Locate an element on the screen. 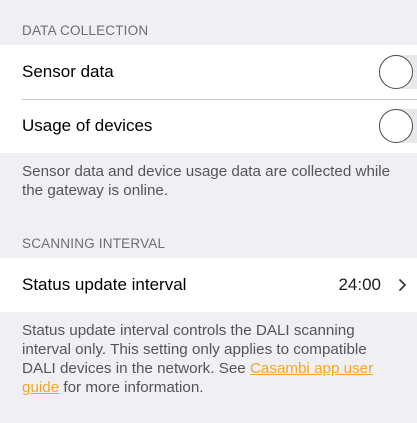  scanning-interval-group: Status update interval 24:00 is located at coordinates (208, 285).